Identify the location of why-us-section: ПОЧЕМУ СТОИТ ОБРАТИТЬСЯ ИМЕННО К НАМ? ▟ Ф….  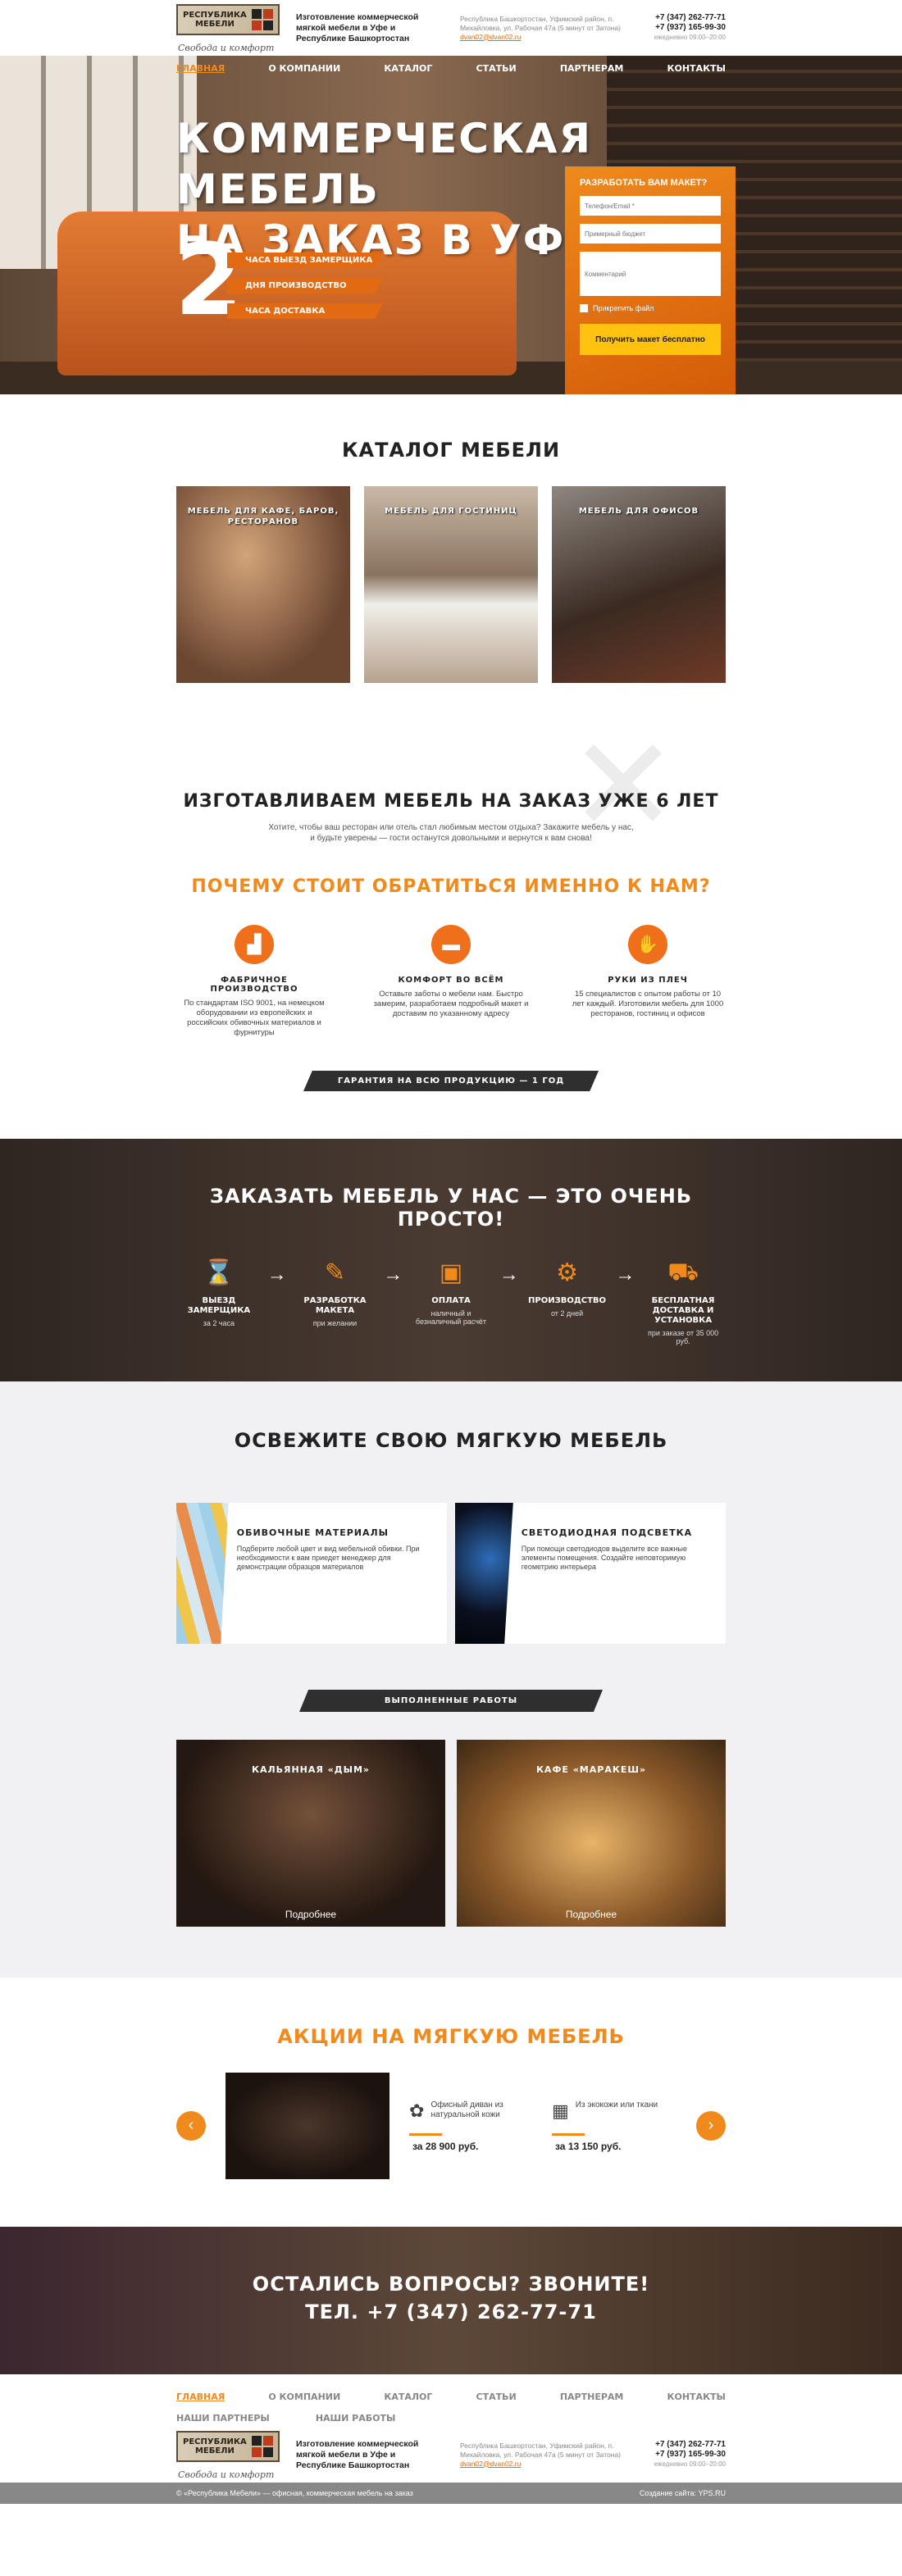
(451, 984).